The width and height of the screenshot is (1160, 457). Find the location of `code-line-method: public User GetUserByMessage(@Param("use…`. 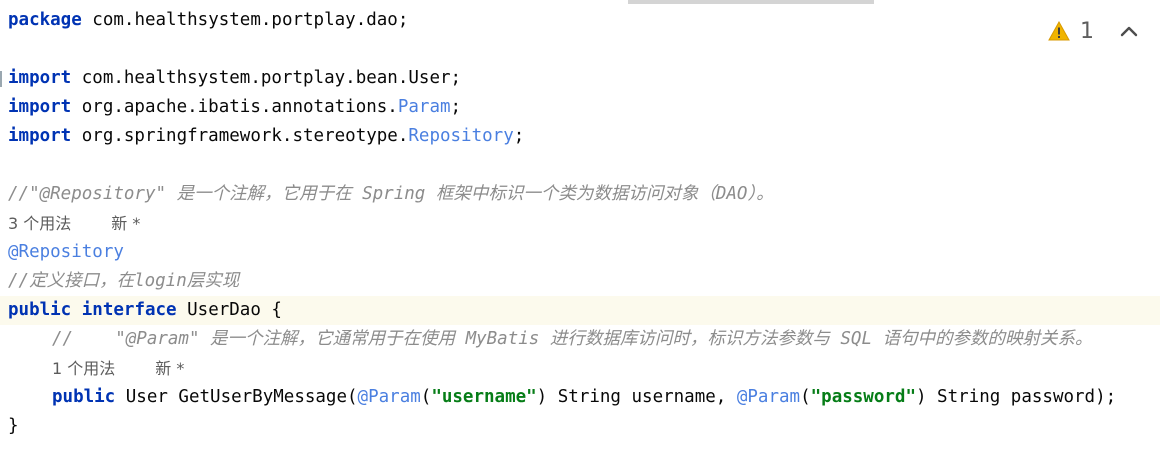

code-line-method: public User GetUserByMessage(@Param("use… is located at coordinates (584, 397).